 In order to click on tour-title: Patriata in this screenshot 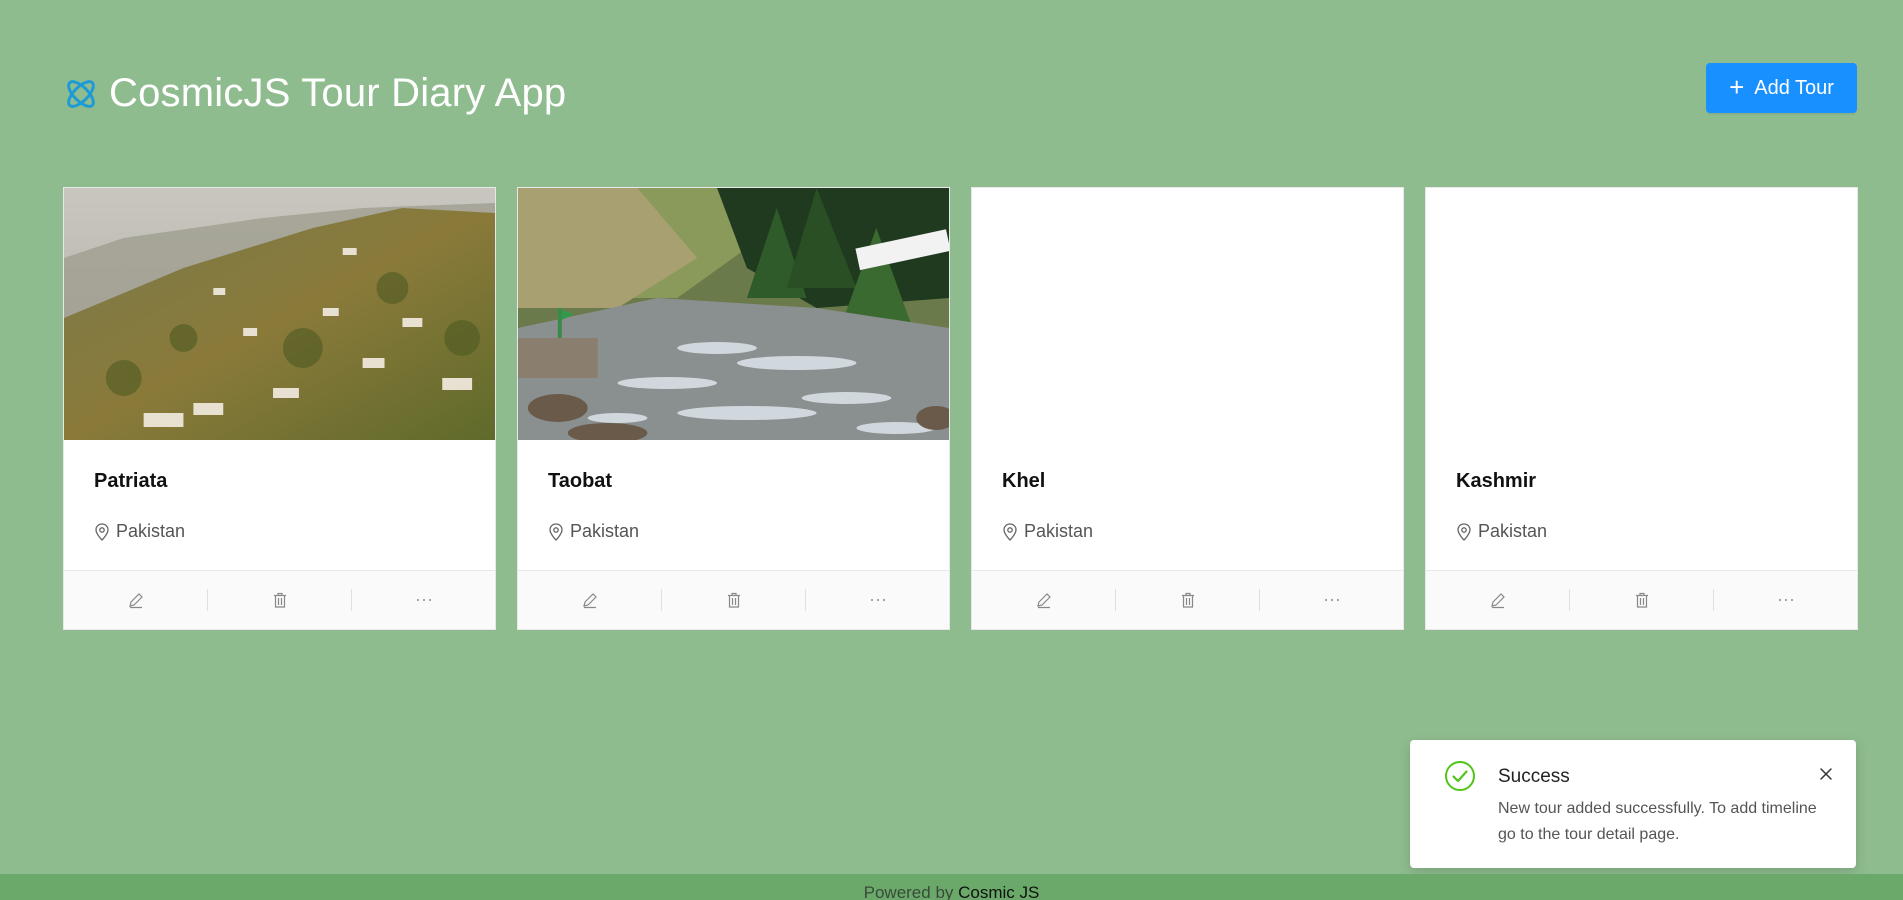, I will do `click(279, 481)`.